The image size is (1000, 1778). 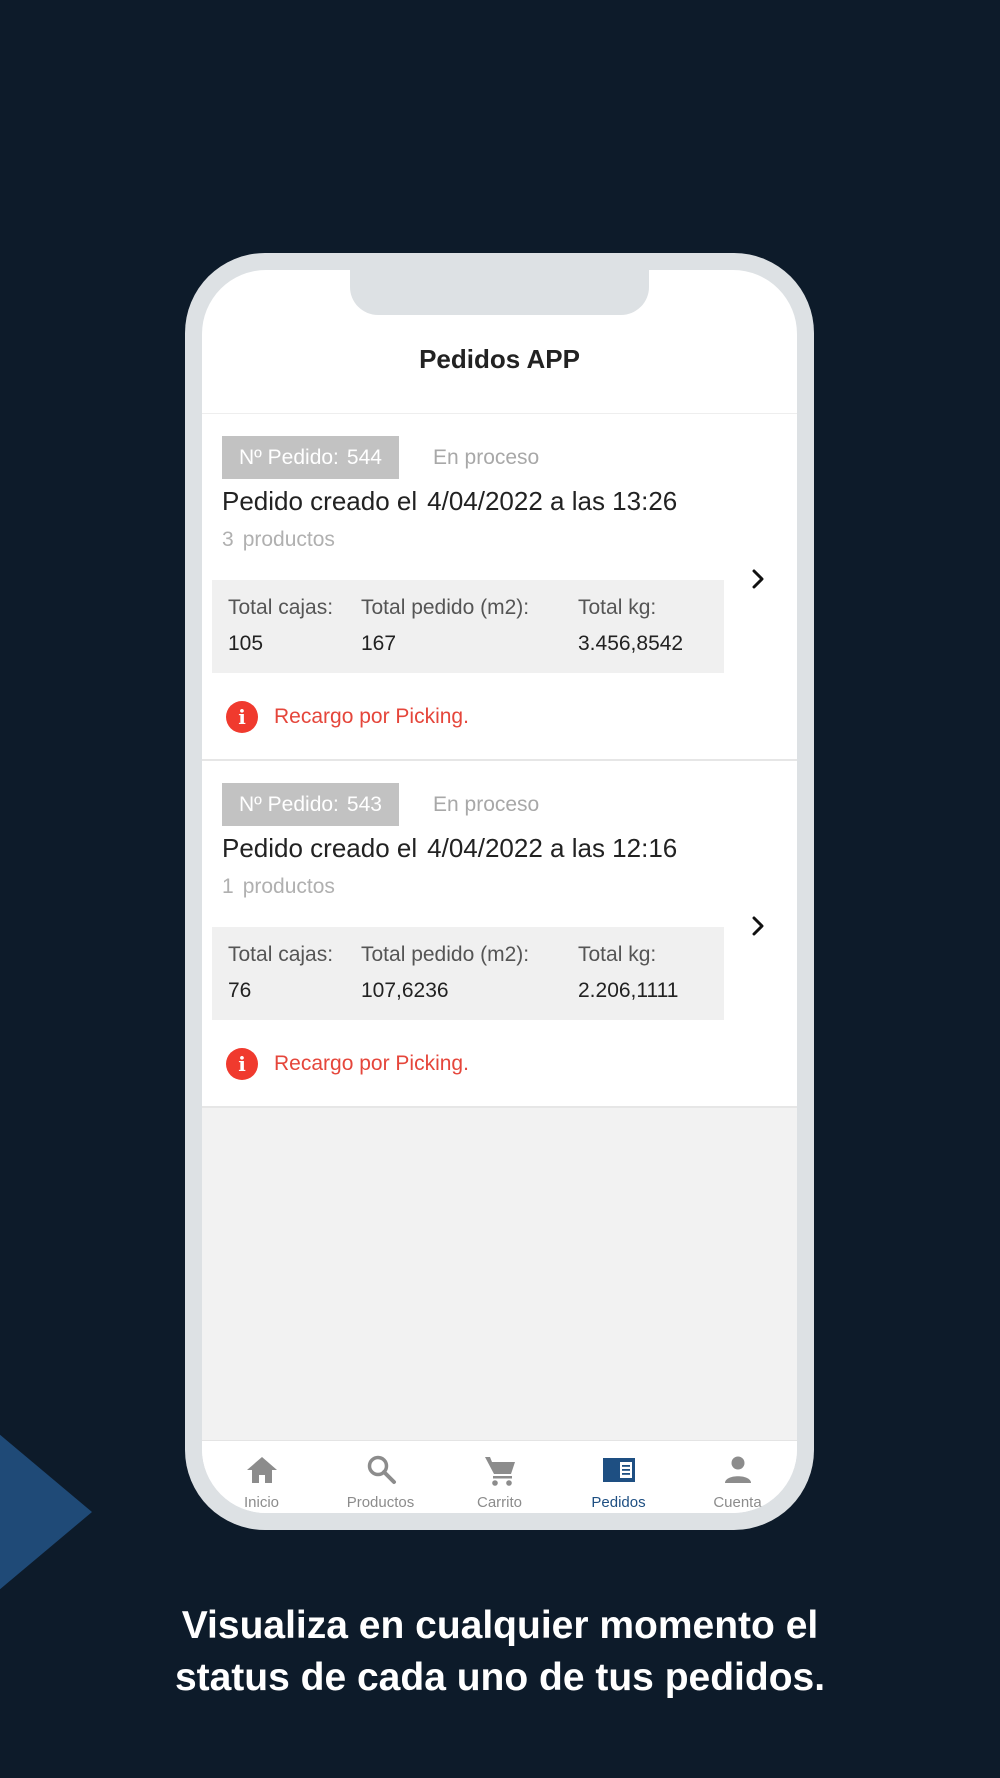 What do you see at coordinates (618, 1502) in the screenshot?
I see `tab-label: Pedidos` at bounding box center [618, 1502].